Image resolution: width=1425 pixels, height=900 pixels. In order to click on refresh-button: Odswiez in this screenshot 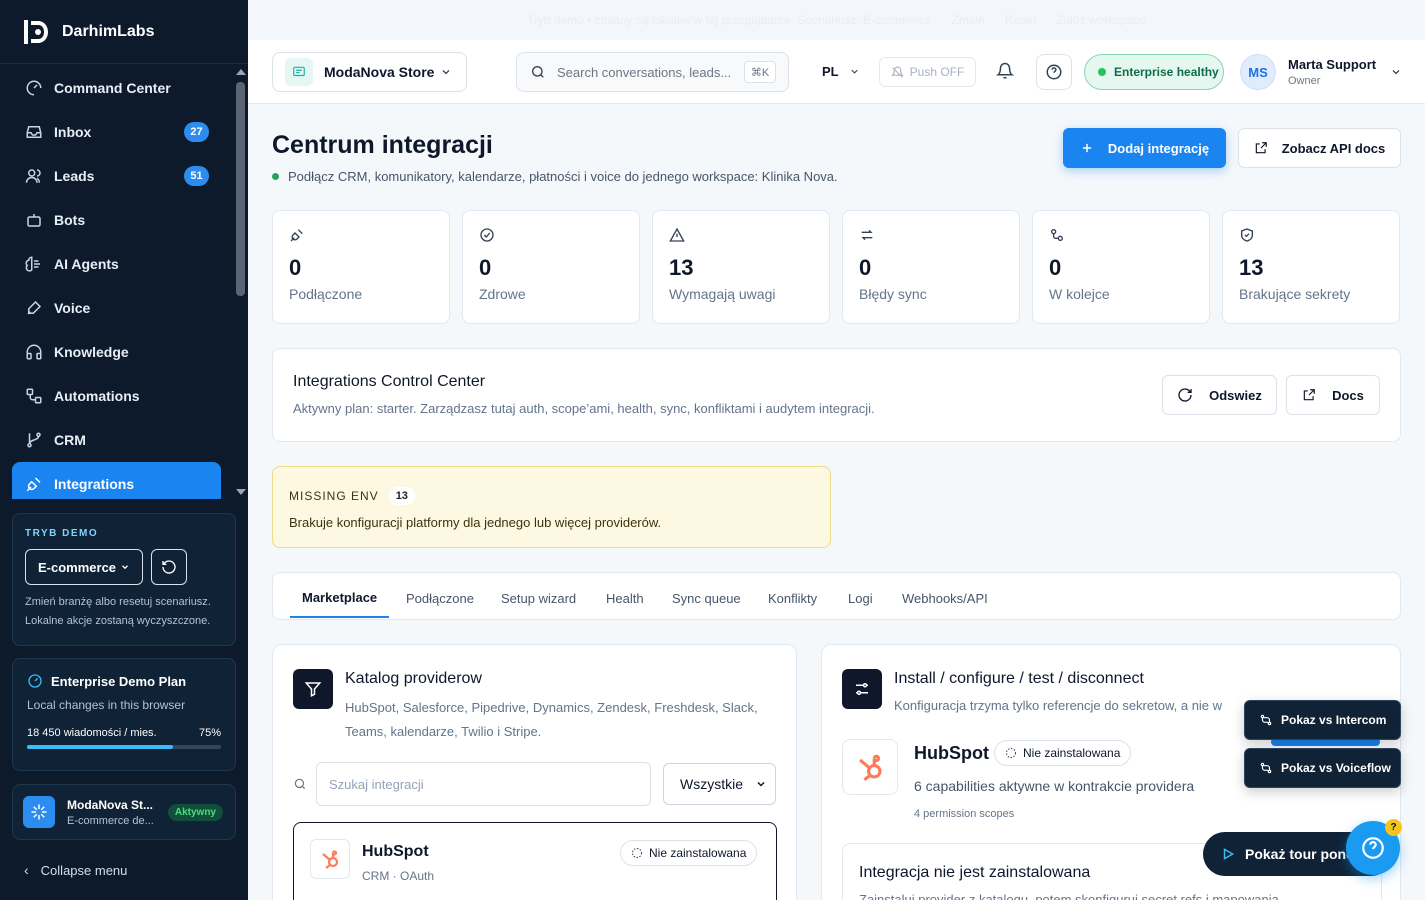, I will do `click(1219, 395)`.